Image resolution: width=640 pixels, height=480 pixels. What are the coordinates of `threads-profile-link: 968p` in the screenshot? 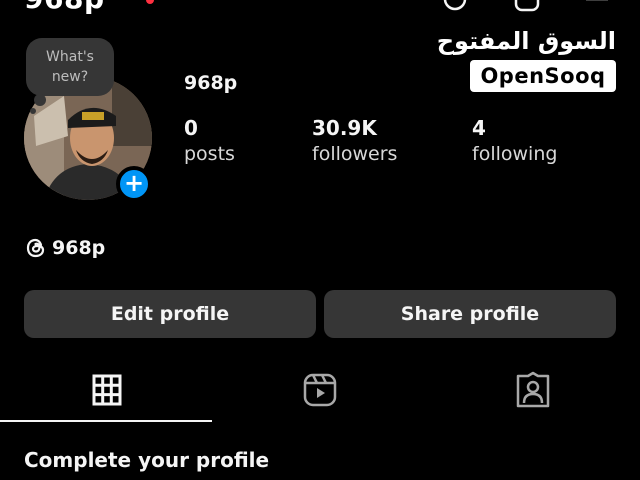 It's located at (64, 248).